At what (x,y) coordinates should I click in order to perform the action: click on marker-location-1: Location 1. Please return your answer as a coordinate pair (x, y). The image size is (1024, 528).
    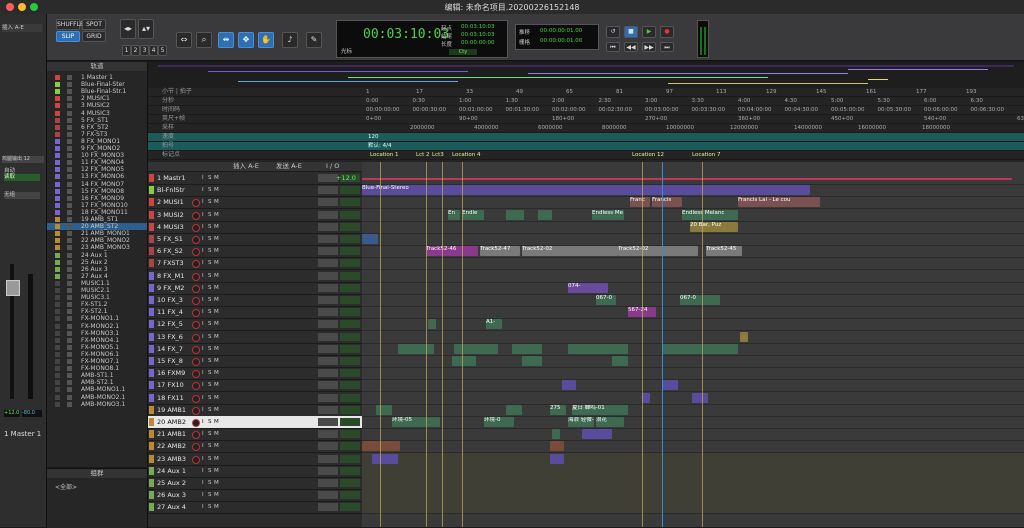
    Looking at the image, I should click on (384, 155).